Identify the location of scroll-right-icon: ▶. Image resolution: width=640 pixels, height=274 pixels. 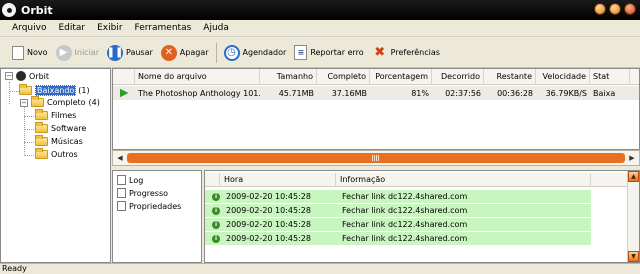
(632, 158).